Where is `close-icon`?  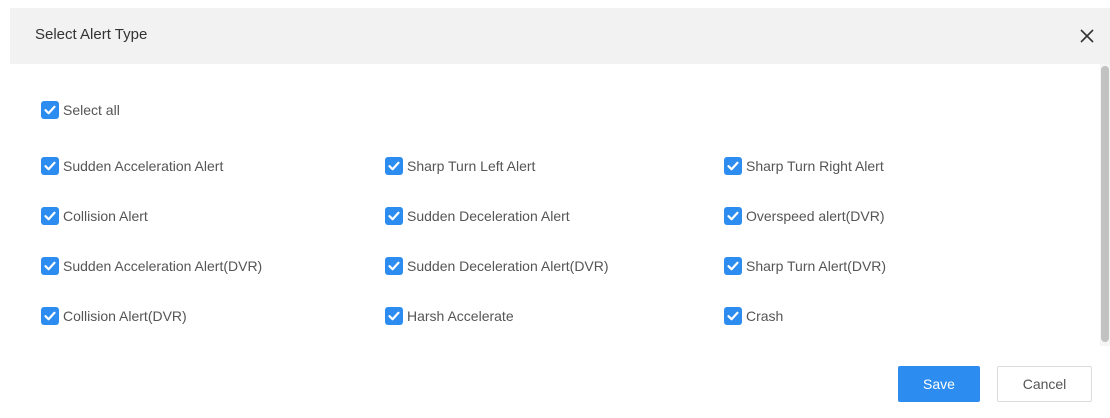
close-icon is located at coordinates (1087, 36).